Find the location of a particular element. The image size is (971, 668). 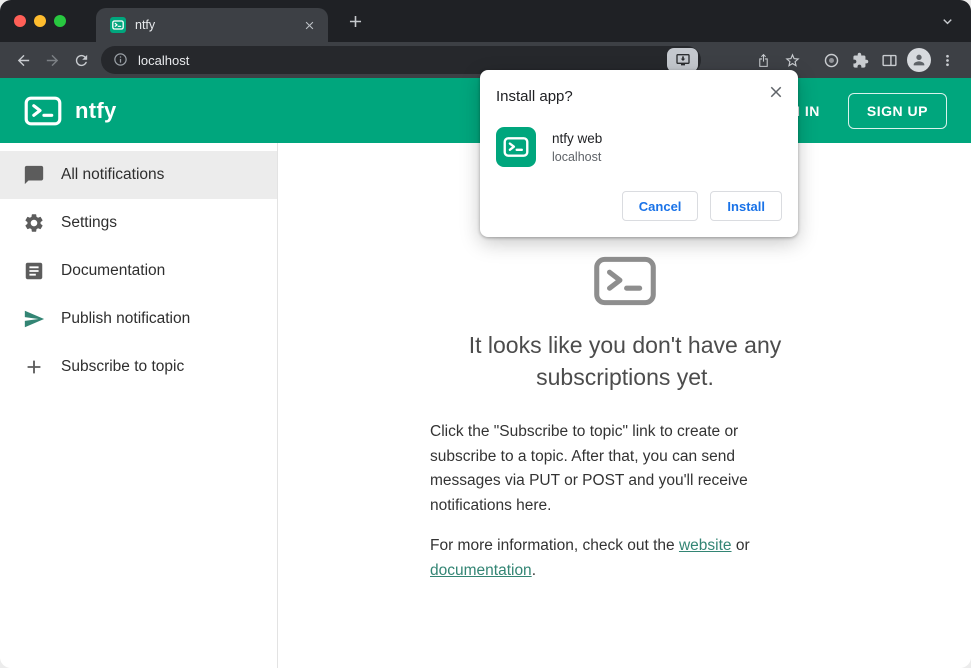

sidebar-item-documentation: Documentation is located at coordinates (138, 271).